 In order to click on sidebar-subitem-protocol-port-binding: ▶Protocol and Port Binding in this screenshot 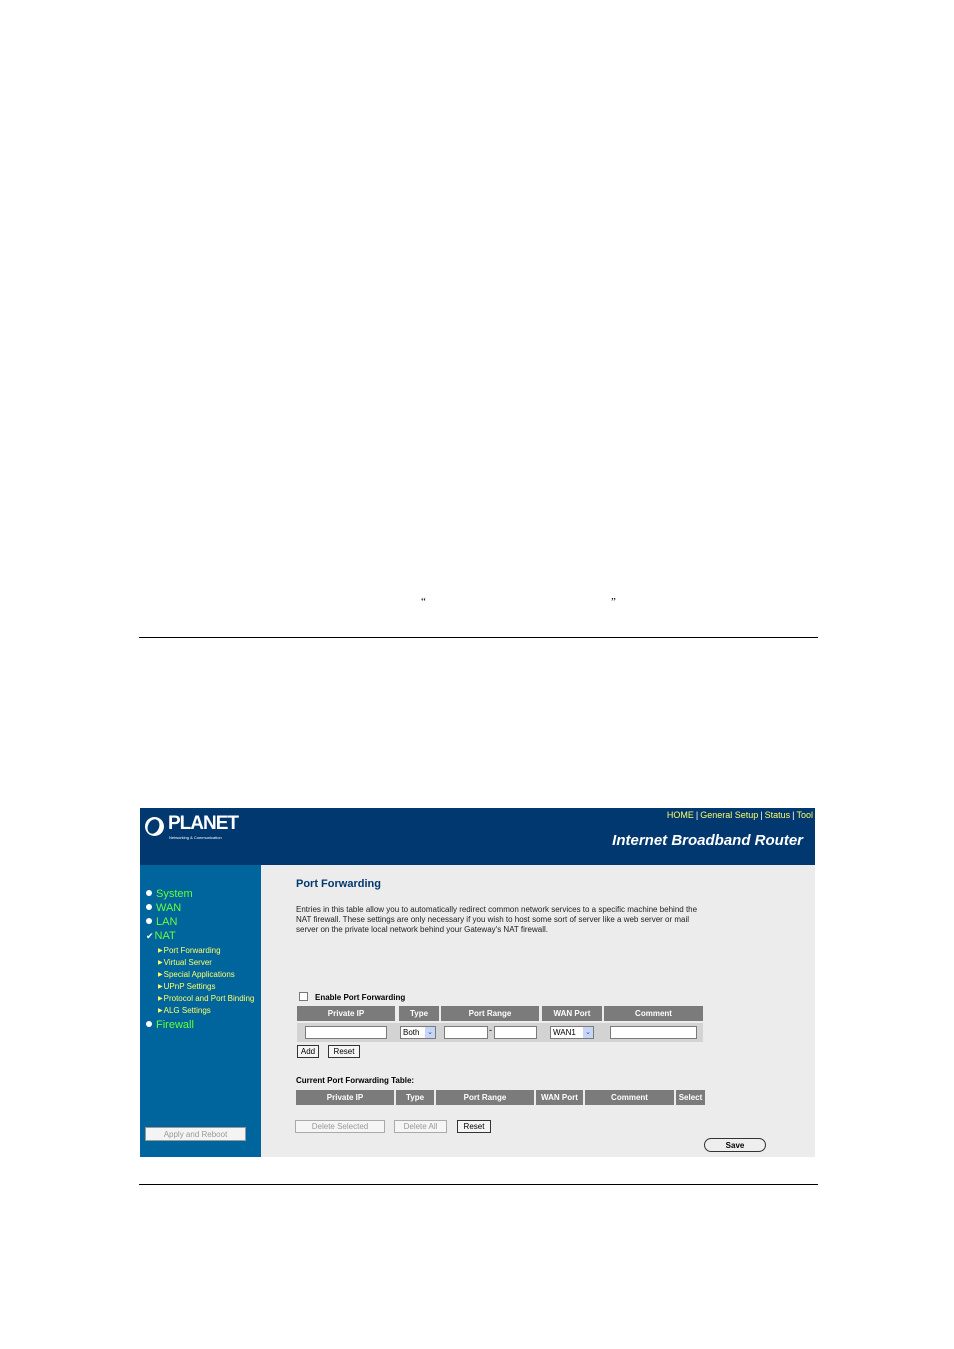, I will do `click(206, 998)`.